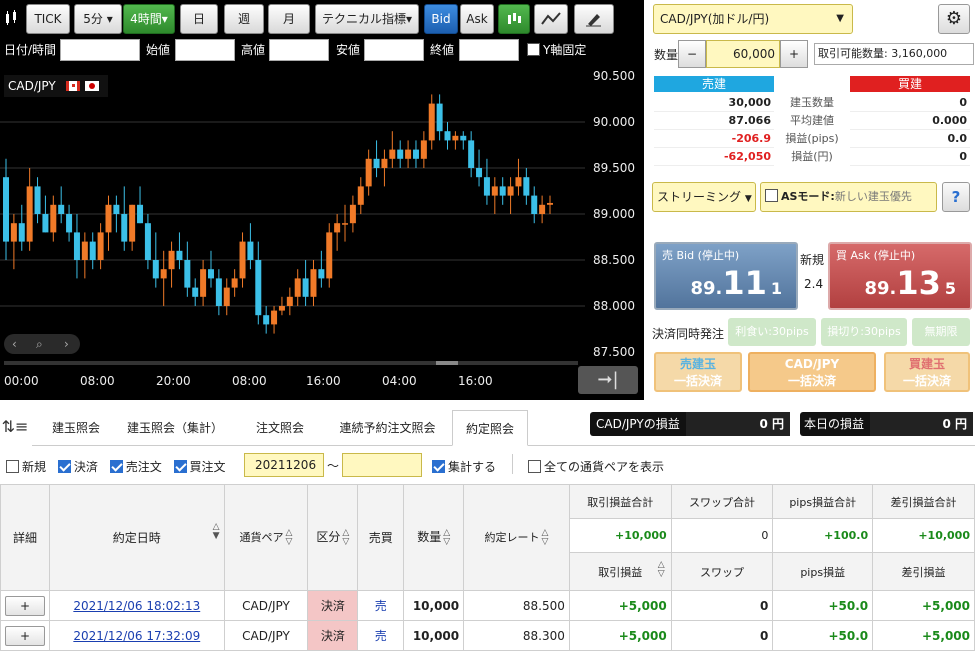 The width and height of the screenshot is (975, 656). I want to click on tab-0: 建玉照会, so click(76, 428).